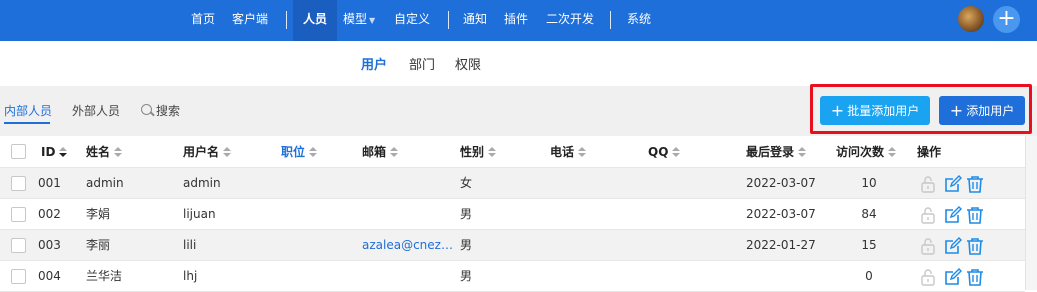 This screenshot has width=1037, height=292. Describe the element at coordinates (562, 152) in the screenshot. I see `col-phone-label: 电话` at that location.